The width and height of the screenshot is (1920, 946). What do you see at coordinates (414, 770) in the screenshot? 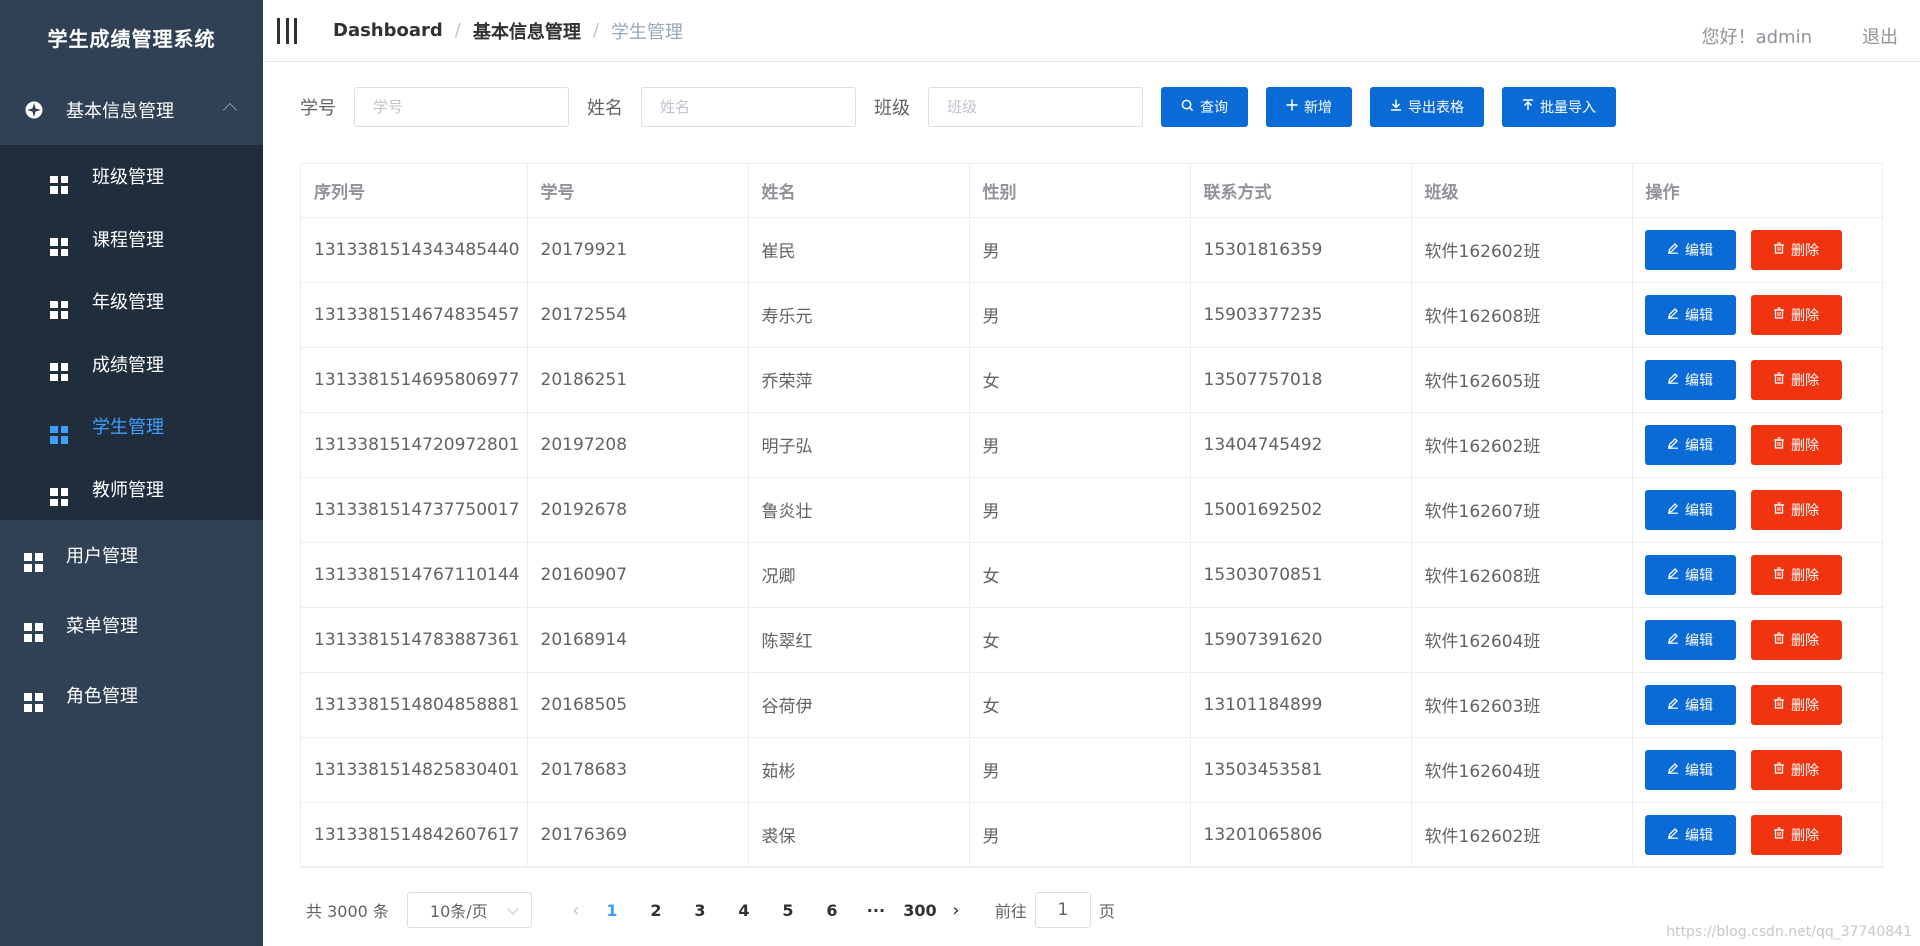
I see `table-cell: 1313381514825830401` at bounding box center [414, 770].